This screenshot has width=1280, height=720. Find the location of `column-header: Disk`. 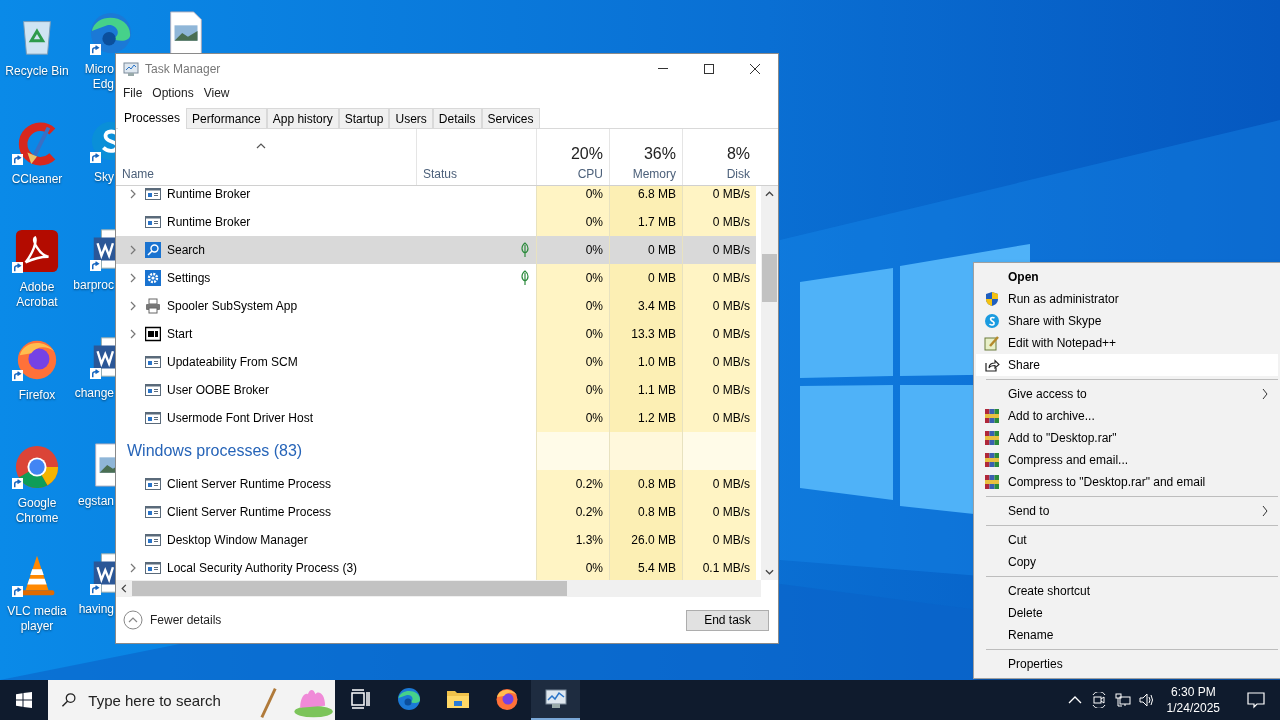

column-header: Disk is located at coordinates (738, 174).